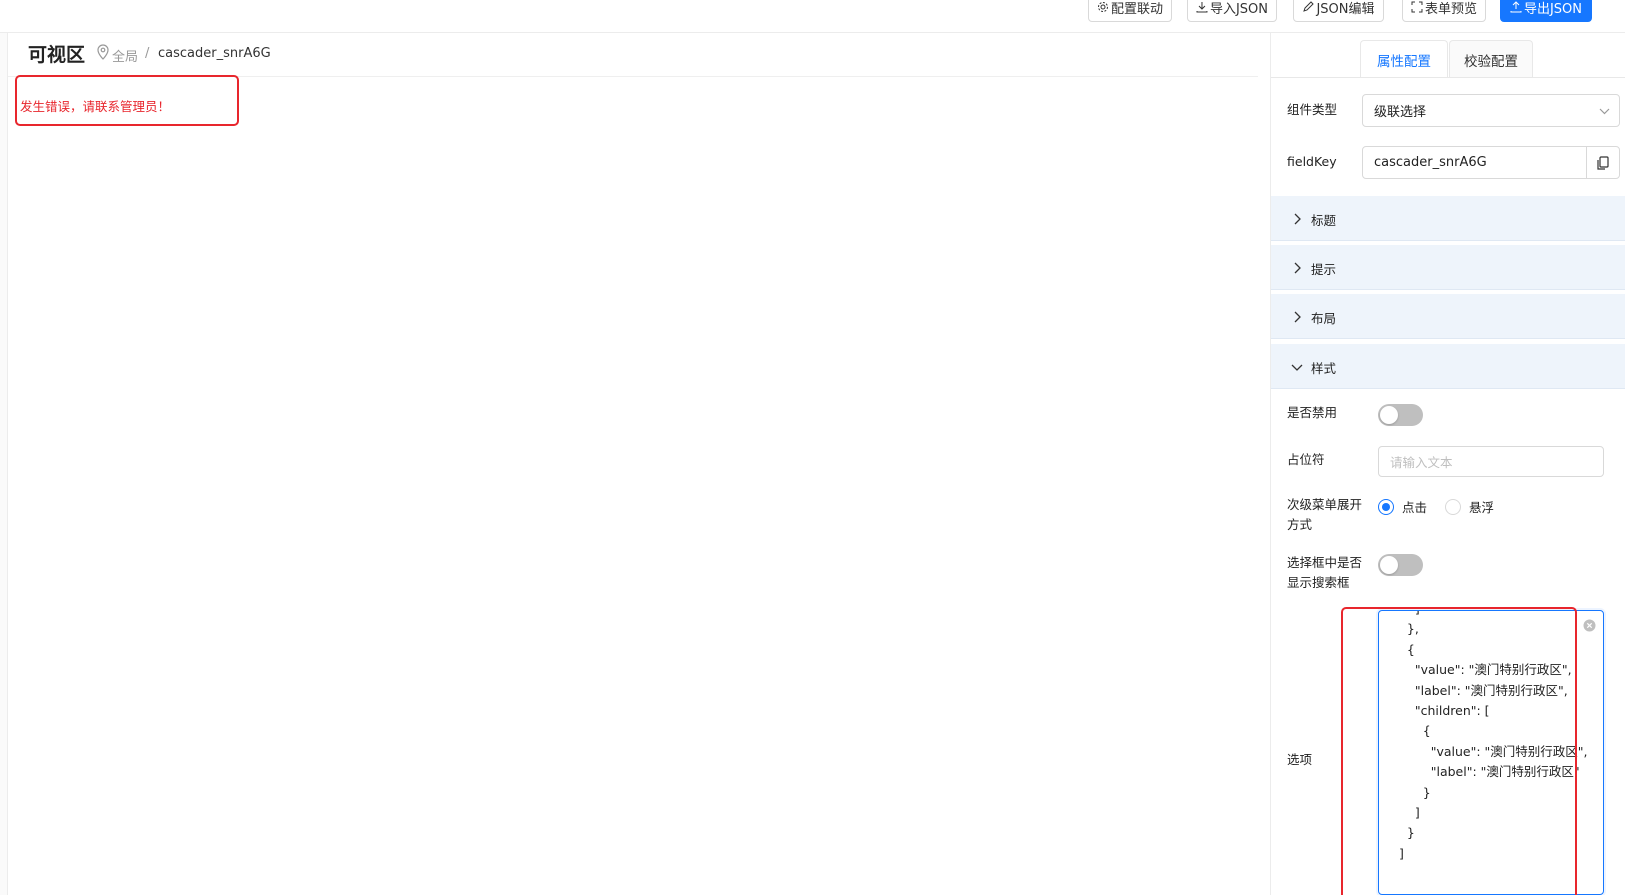 This screenshot has height=895, width=1625. Describe the element at coordinates (1414, 506) in the screenshot. I see `radio-click-label: 点击` at that location.